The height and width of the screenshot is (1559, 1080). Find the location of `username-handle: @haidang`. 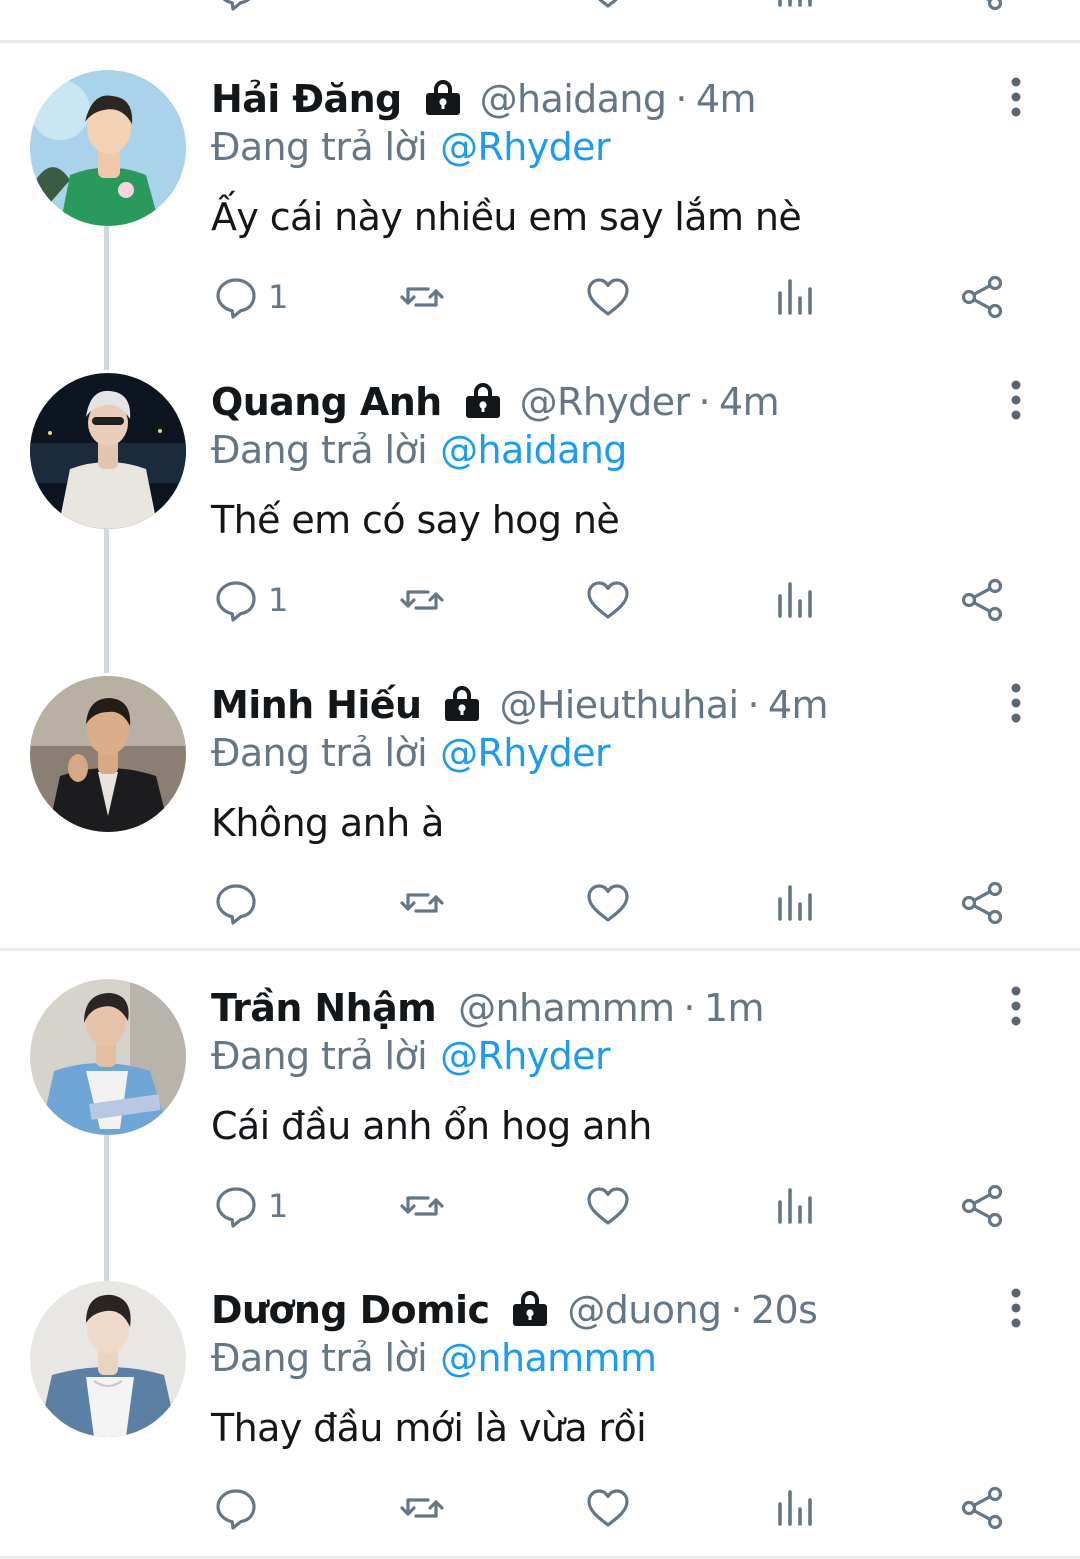

username-handle: @haidang is located at coordinates (573, 99).